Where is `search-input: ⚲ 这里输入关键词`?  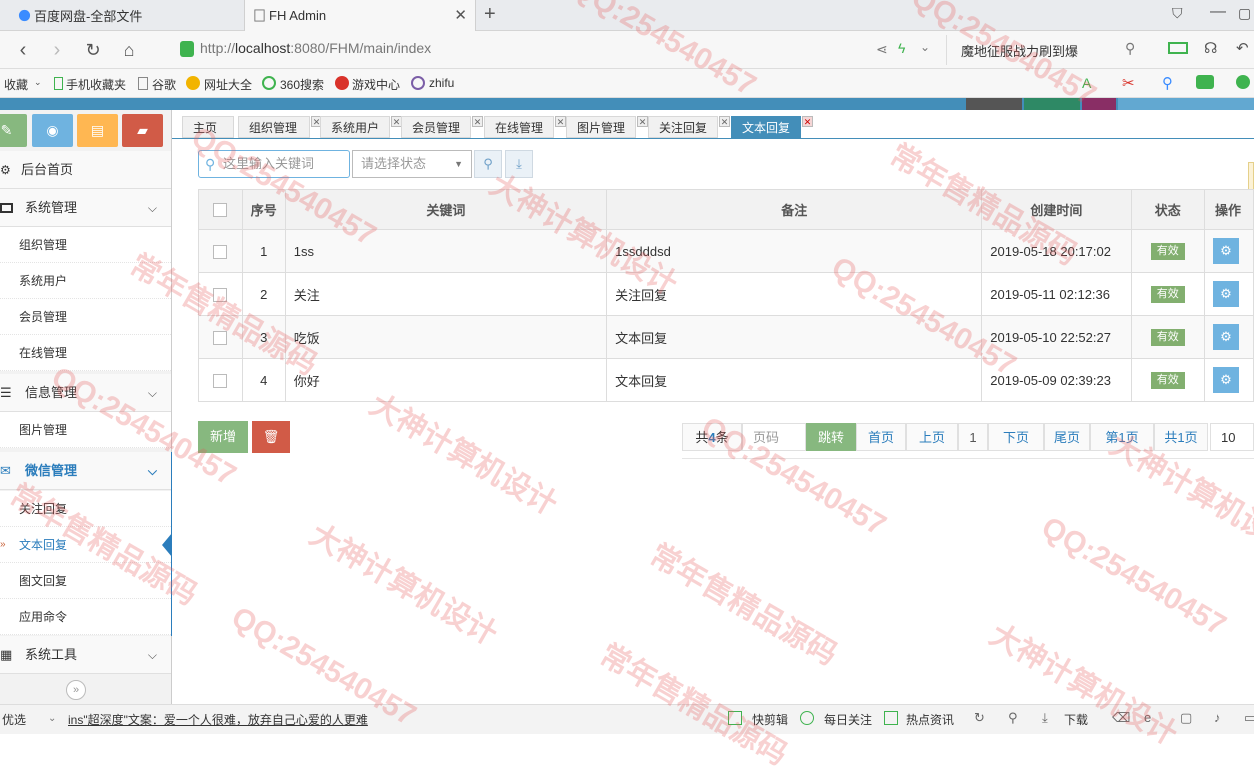 search-input: ⚲ 这里输入关键词 is located at coordinates (274, 164).